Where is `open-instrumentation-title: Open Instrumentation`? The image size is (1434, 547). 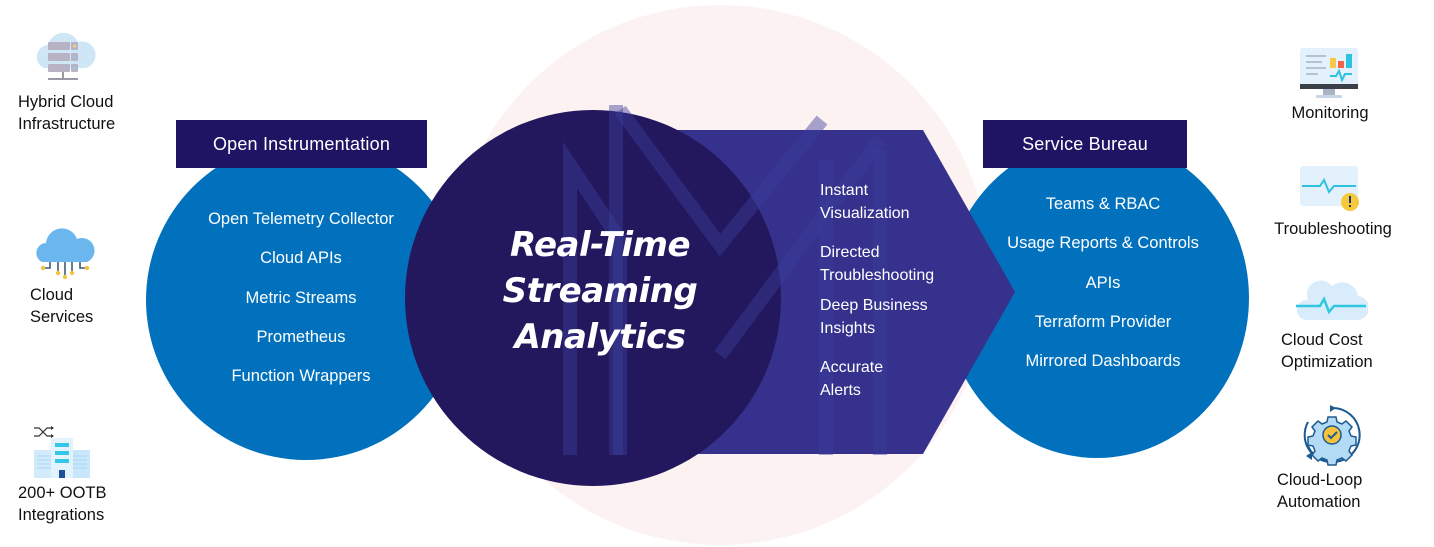 open-instrumentation-title: Open Instrumentation is located at coordinates (301, 143).